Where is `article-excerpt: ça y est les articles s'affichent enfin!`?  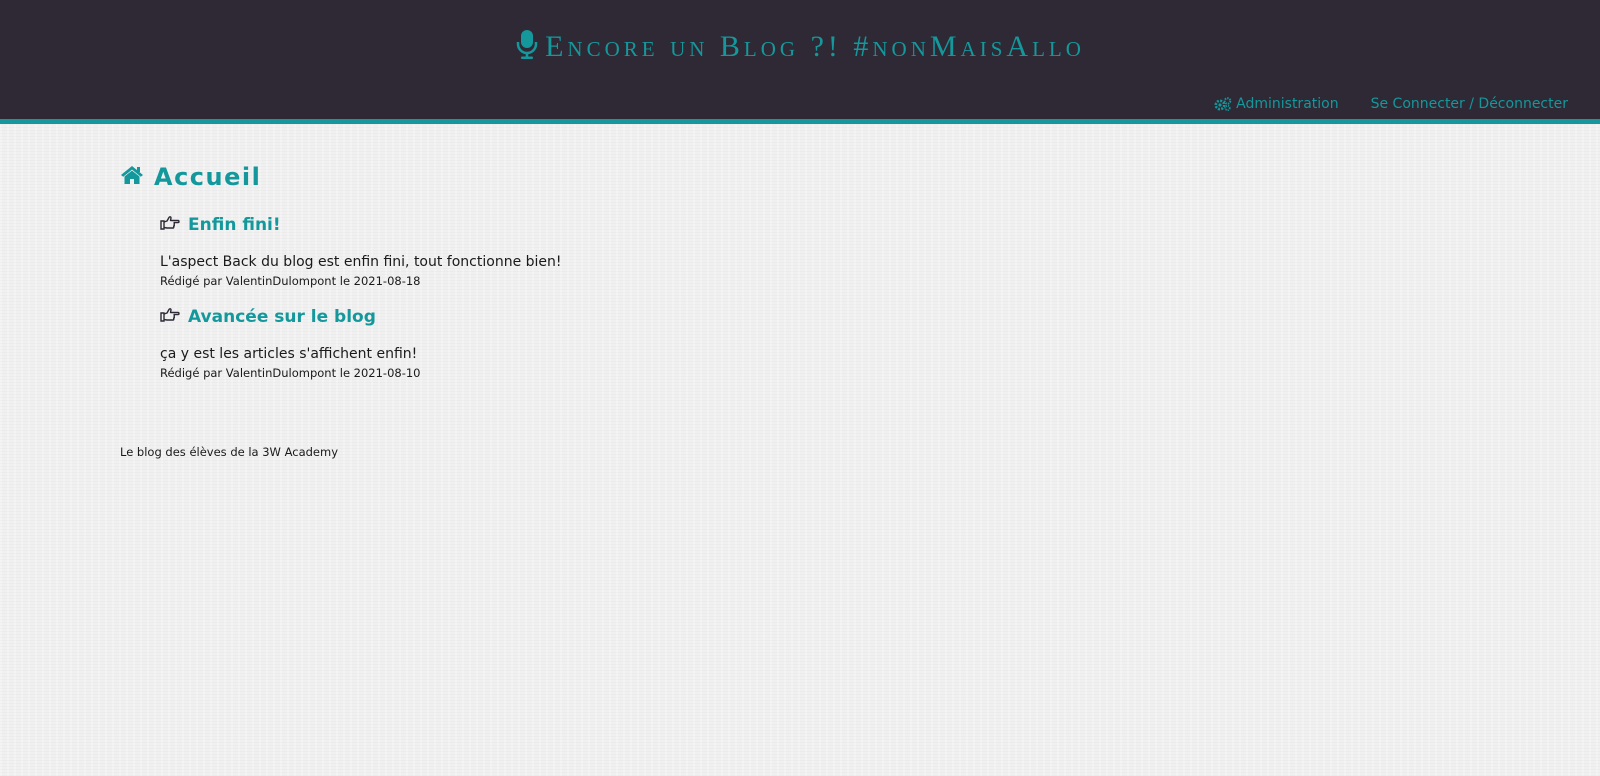 article-excerpt: ça y est les articles s'affichent enfin! is located at coordinates (289, 354).